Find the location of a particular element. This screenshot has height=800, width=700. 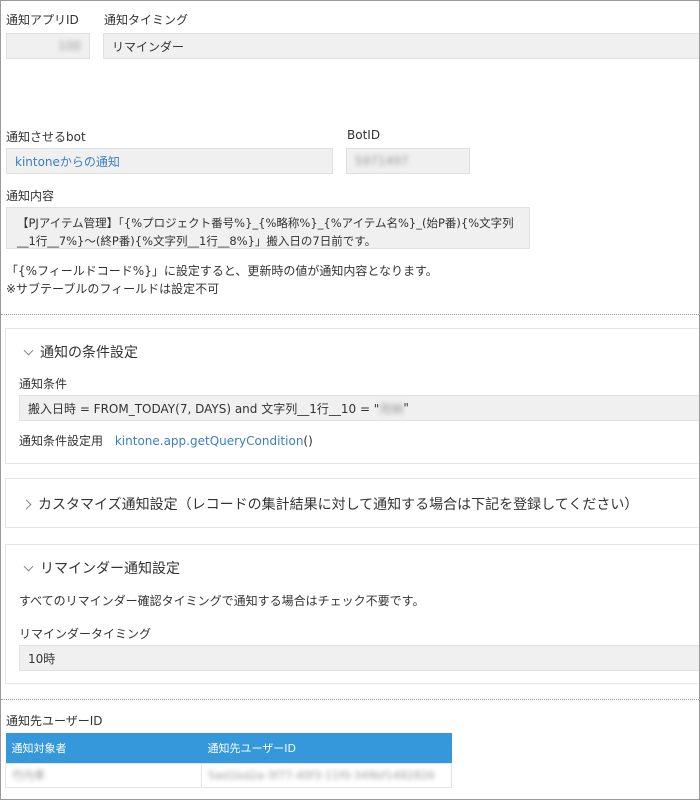

bot-id-label: BotID is located at coordinates (364, 135).